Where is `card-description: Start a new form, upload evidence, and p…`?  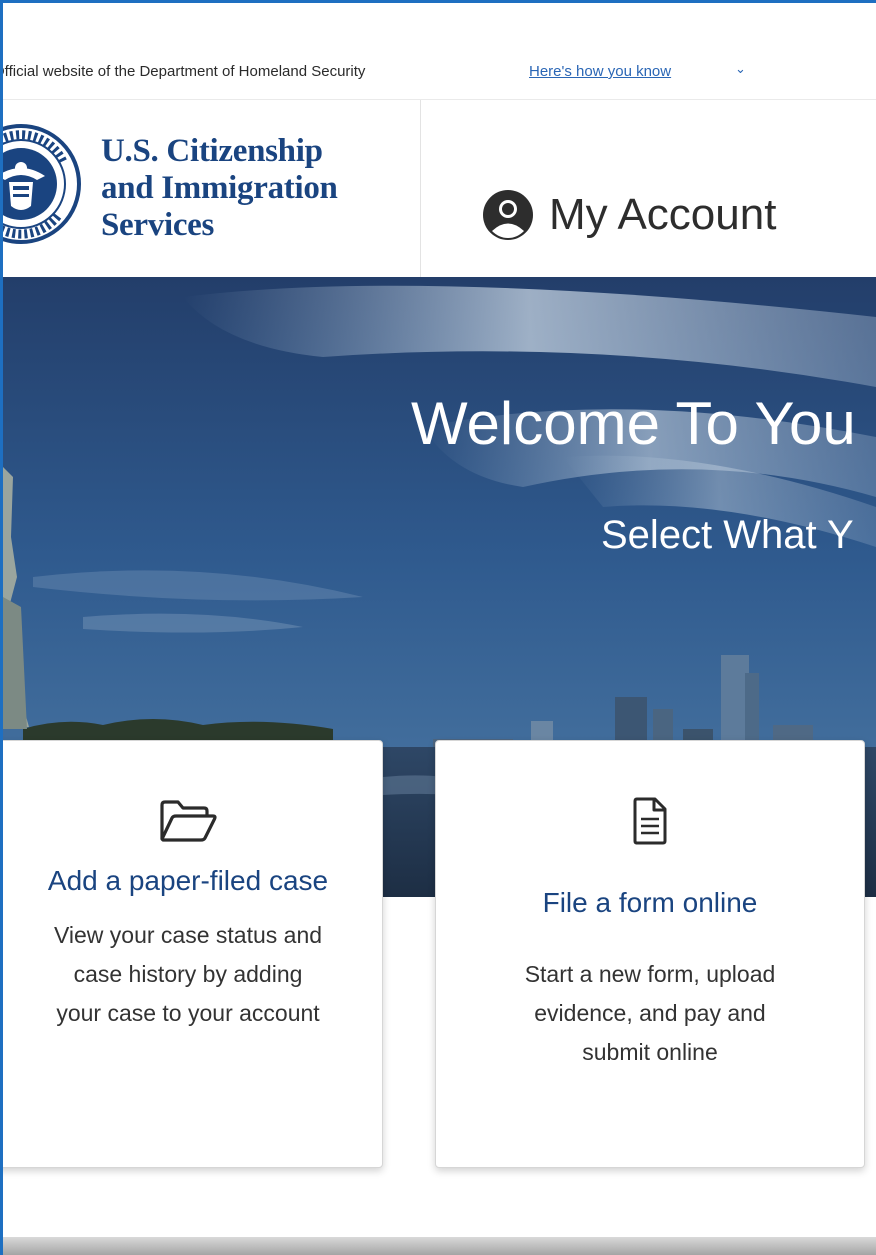
card-description: Start a new form, upload evidence, and p… is located at coordinates (650, 1013).